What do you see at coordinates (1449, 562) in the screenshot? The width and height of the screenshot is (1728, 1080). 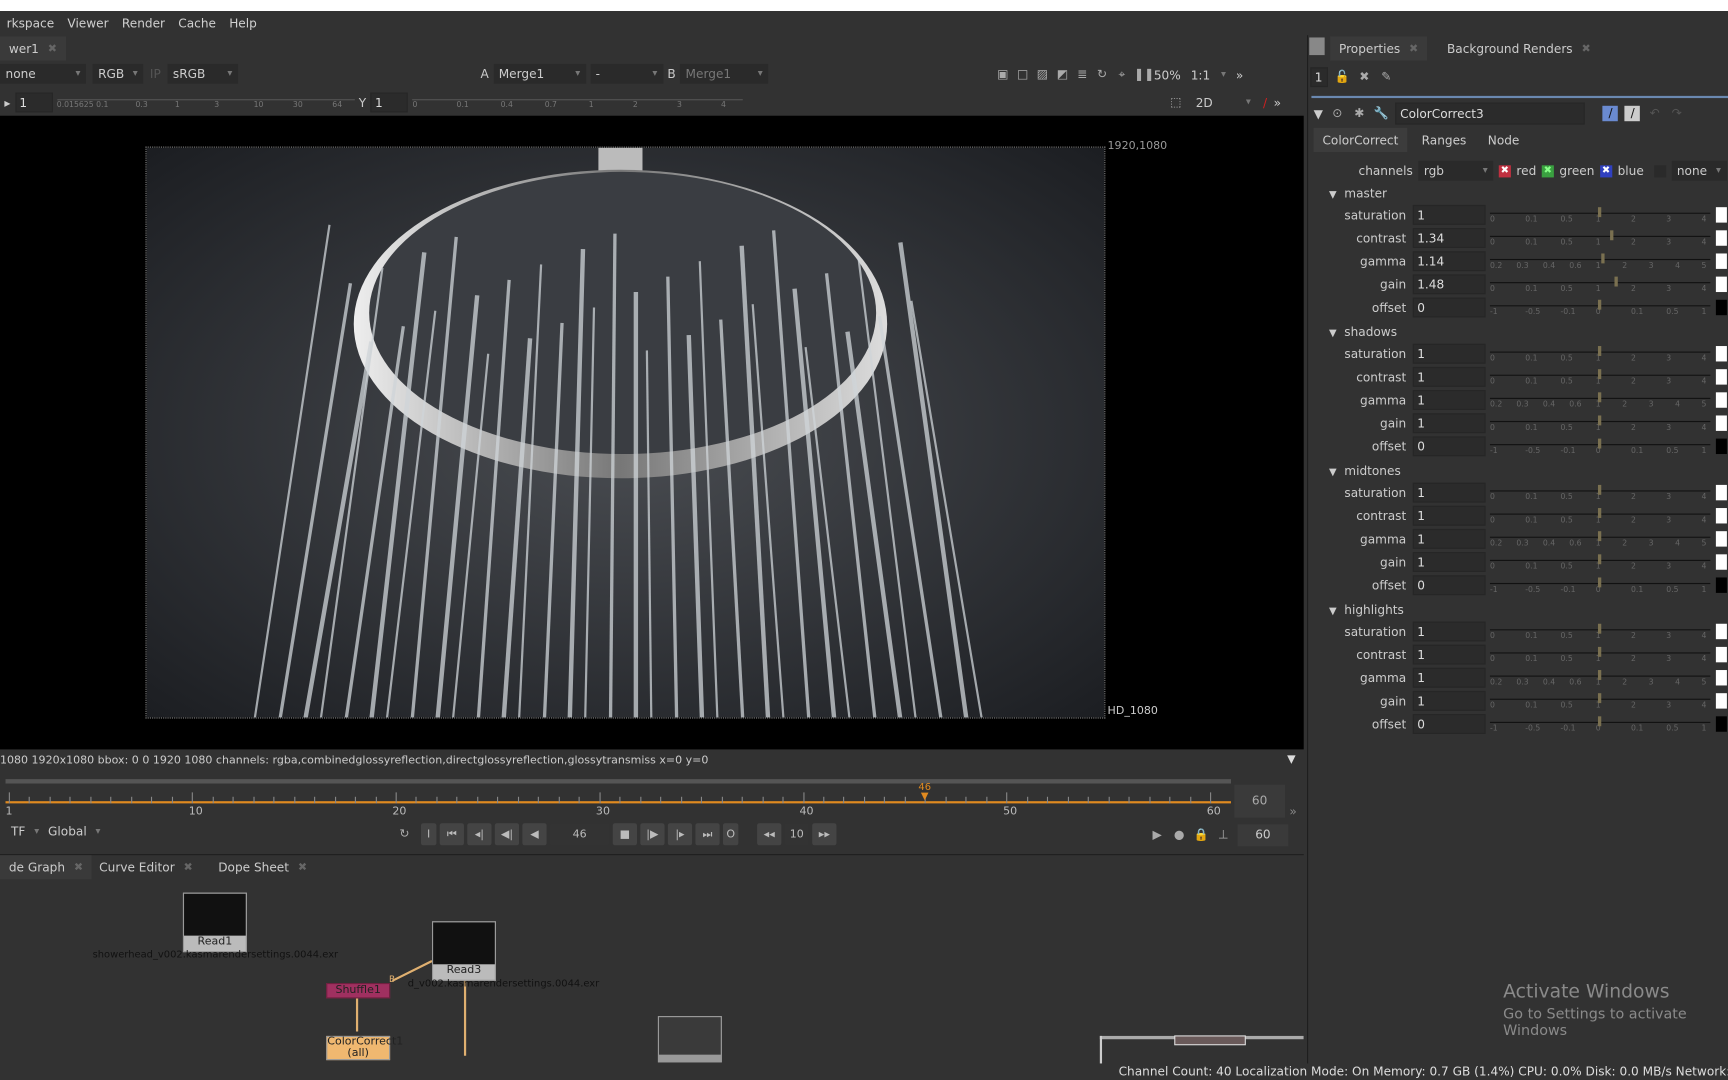 I see `midtones-gain-field: 1` at bounding box center [1449, 562].